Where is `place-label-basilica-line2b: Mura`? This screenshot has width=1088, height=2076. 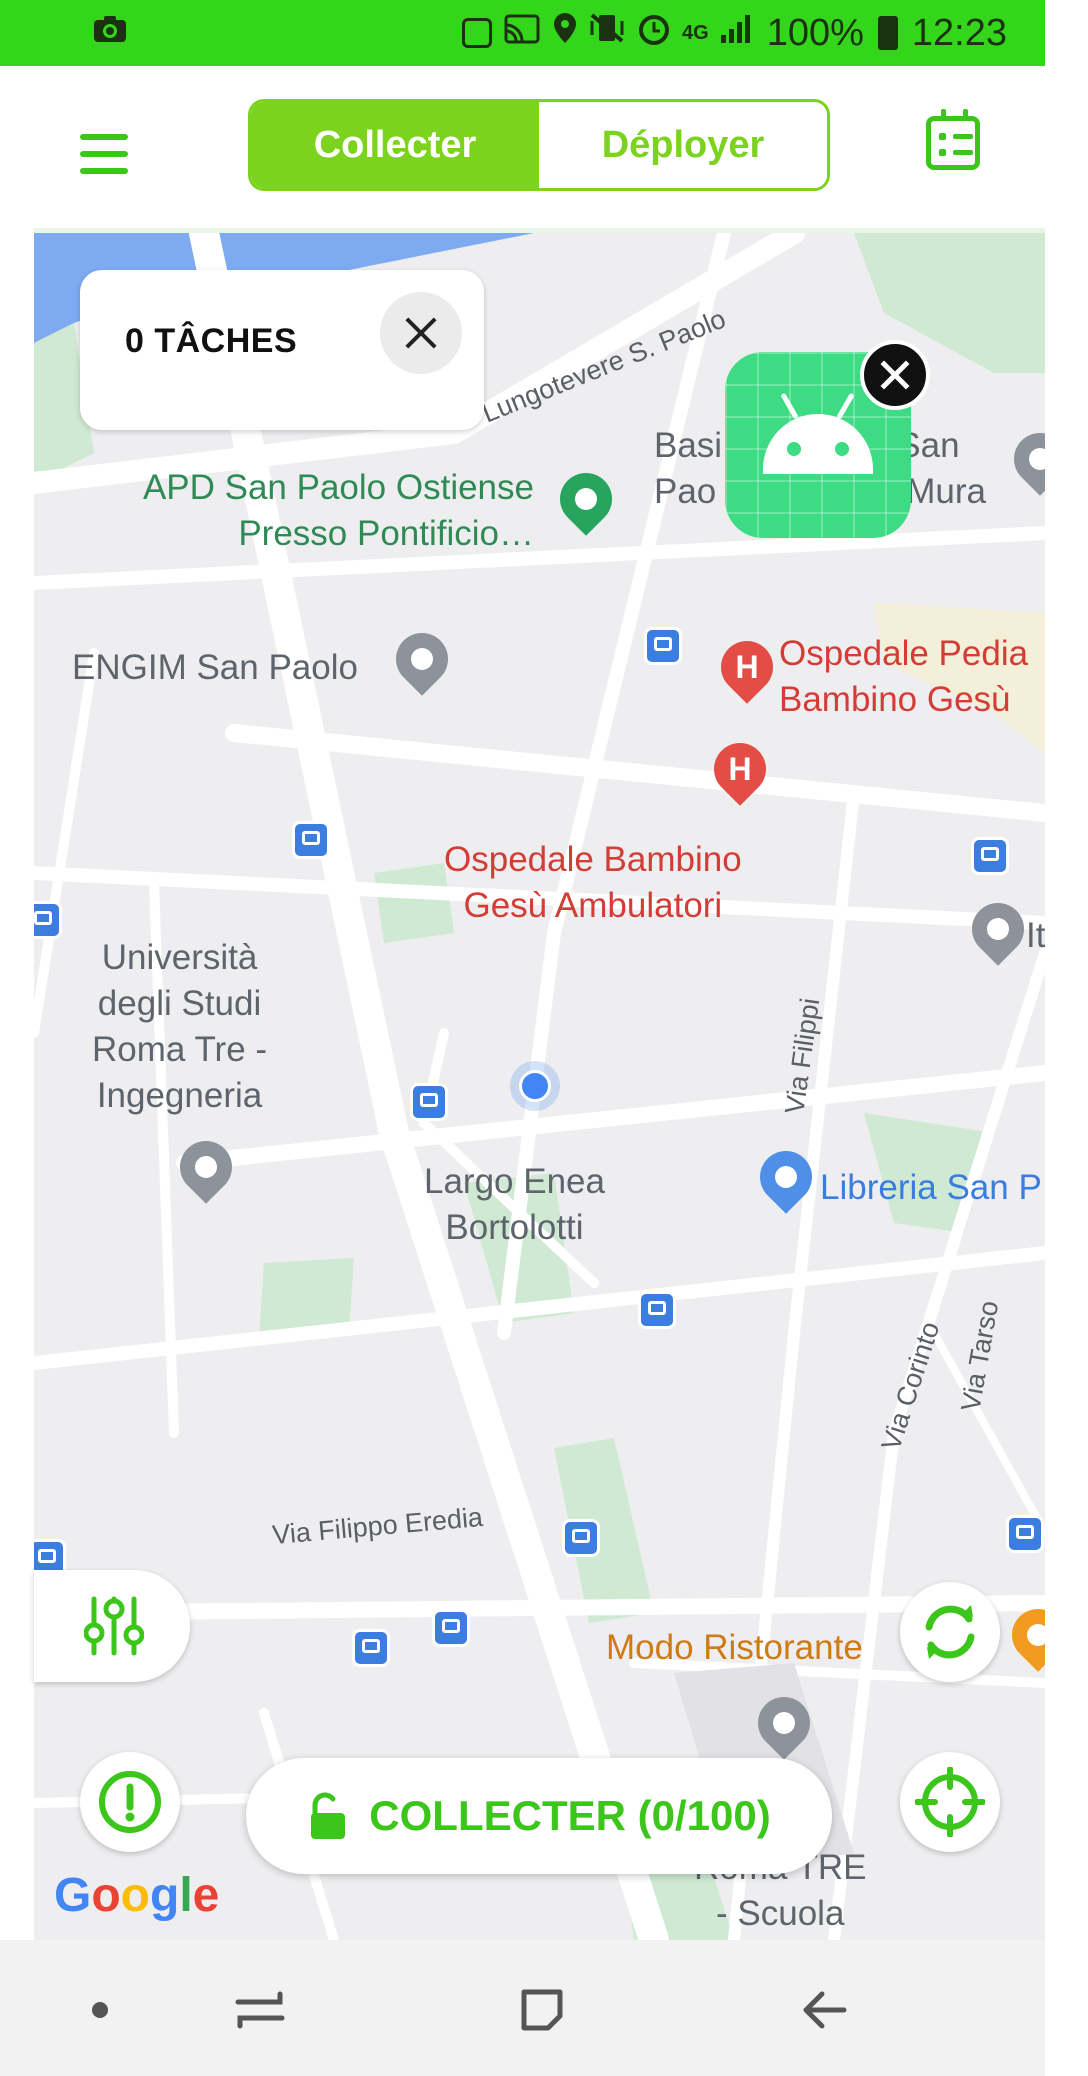
place-label-basilica-line2b: Mura is located at coordinates (946, 491).